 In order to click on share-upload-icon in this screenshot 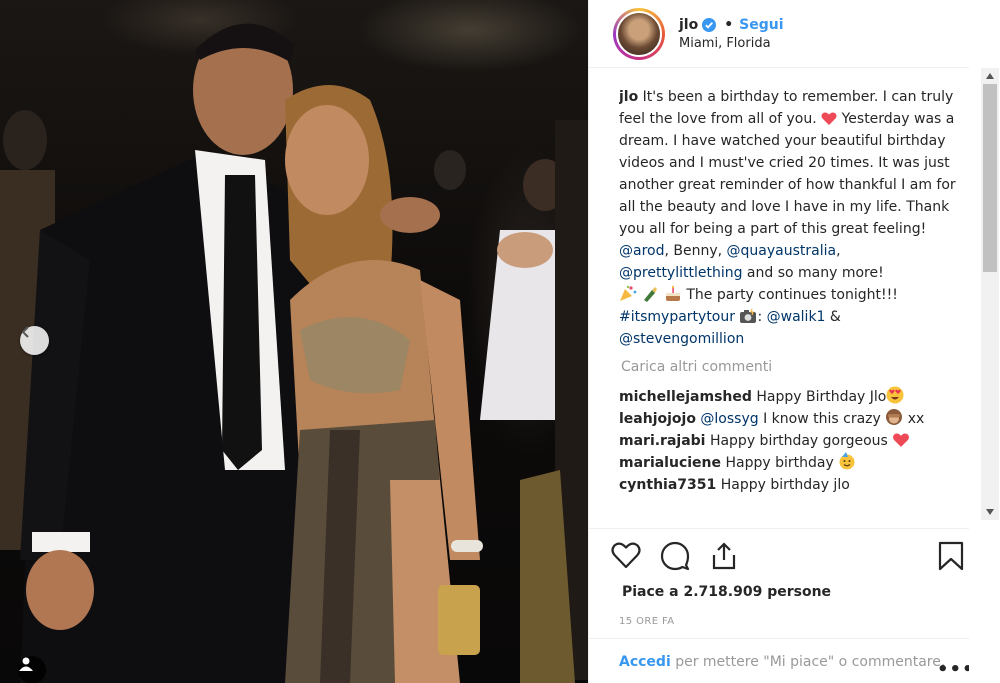, I will do `click(724, 556)`.